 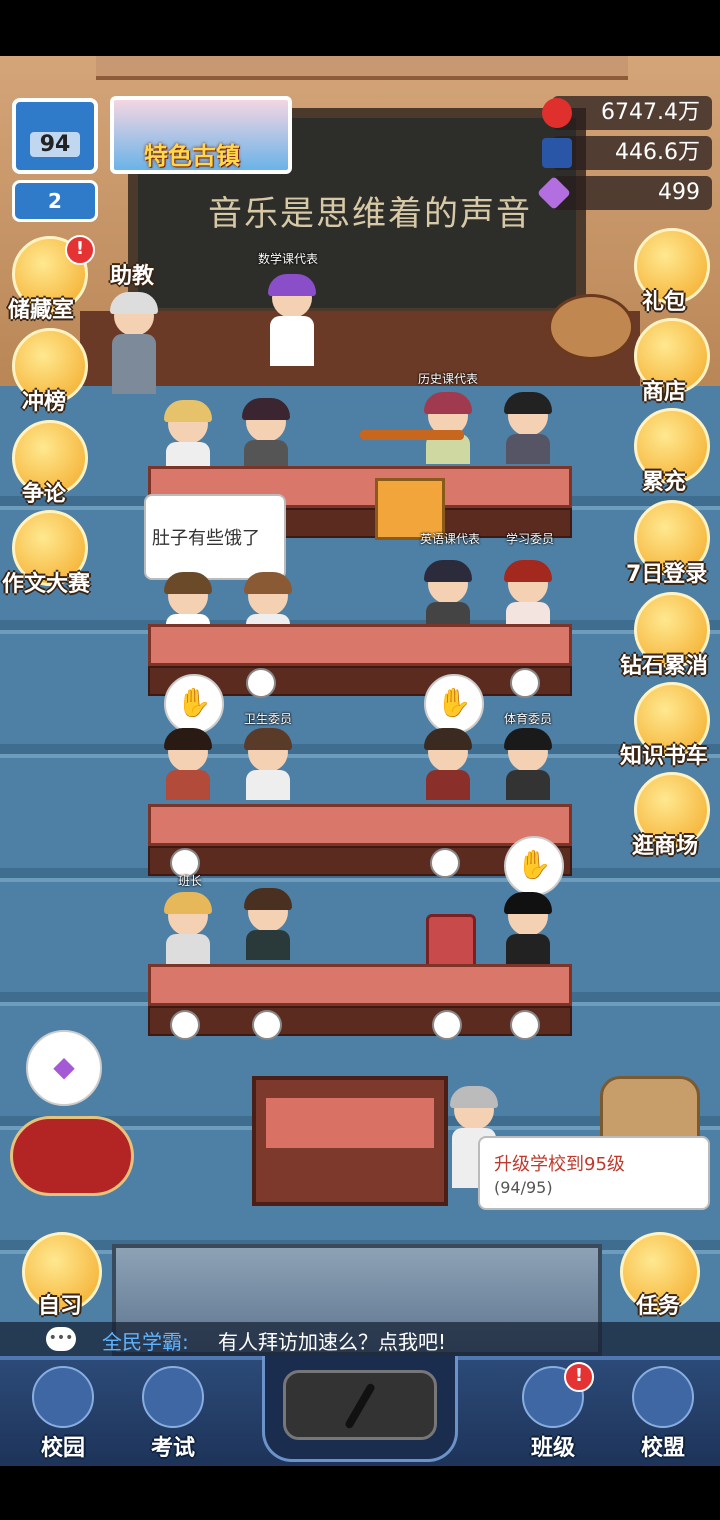 I want to click on news-ticker: ••• 全民学霸: 有人拜访加速么？点我吧!, so click(x=360, y=1340).